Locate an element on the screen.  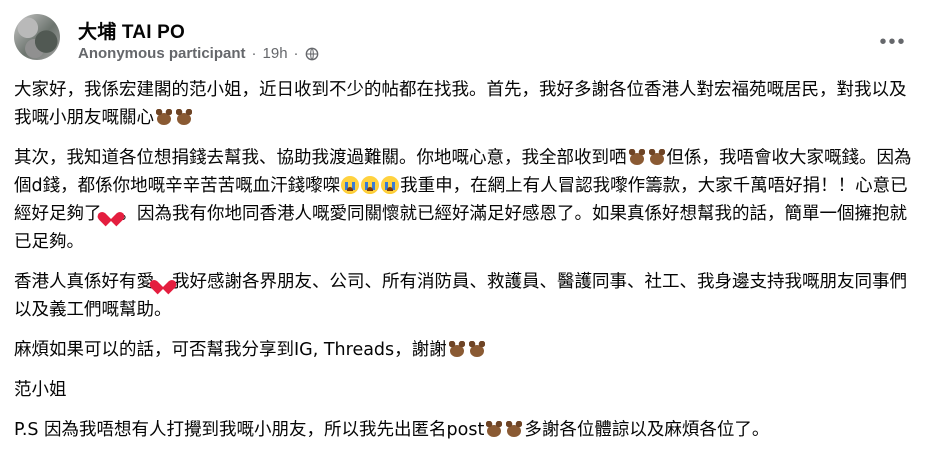
group-name: 大埔 TAI PO is located at coordinates (131, 30).